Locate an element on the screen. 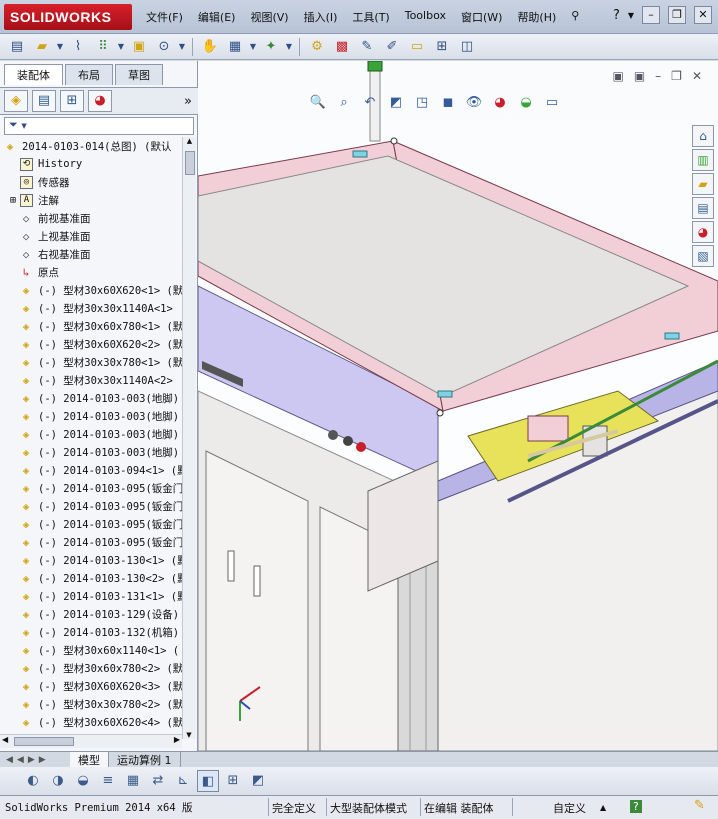 This screenshot has height=819, width=718. pin-icon: ⚲ is located at coordinates (575, 17).